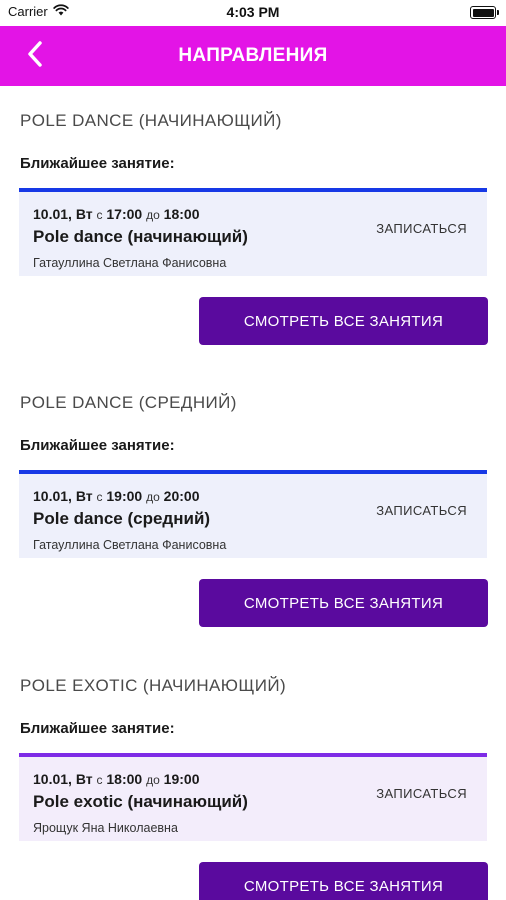 The image size is (506, 900). Describe the element at coordinates (181, 214) in the screenshot. I see `class-end: 18:00` at that location.